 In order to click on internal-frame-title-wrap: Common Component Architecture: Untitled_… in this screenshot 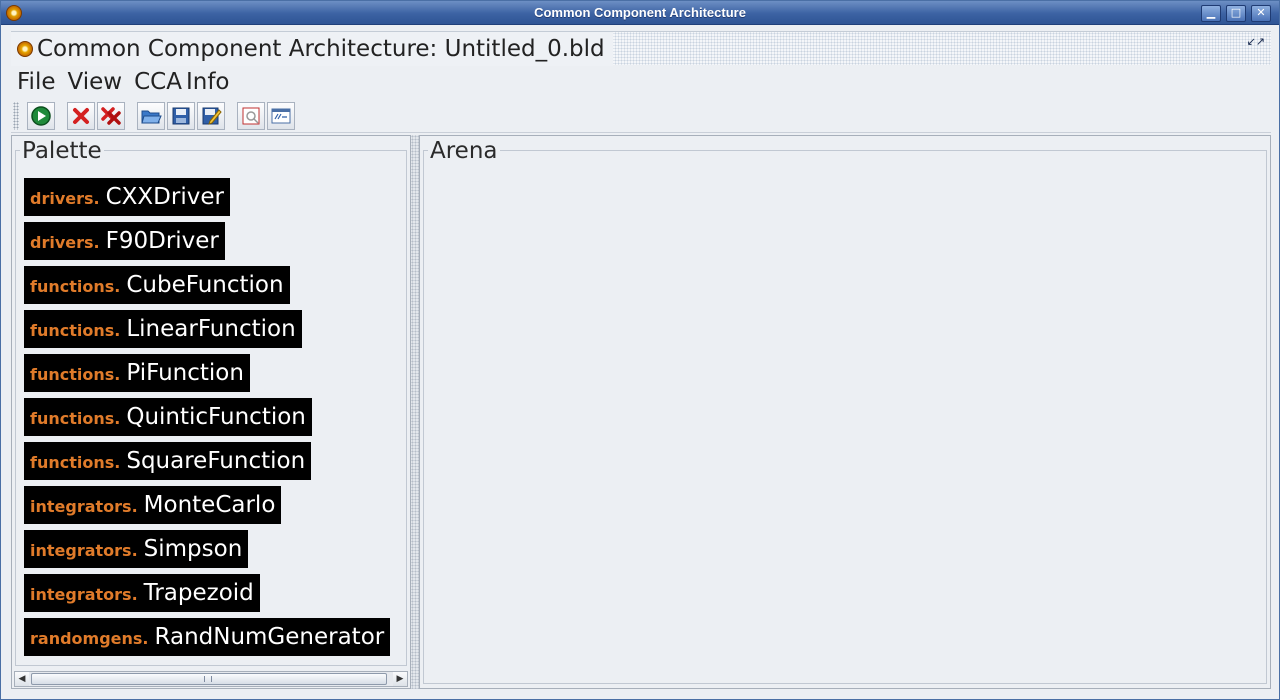, I will do `click(312, 49)`.